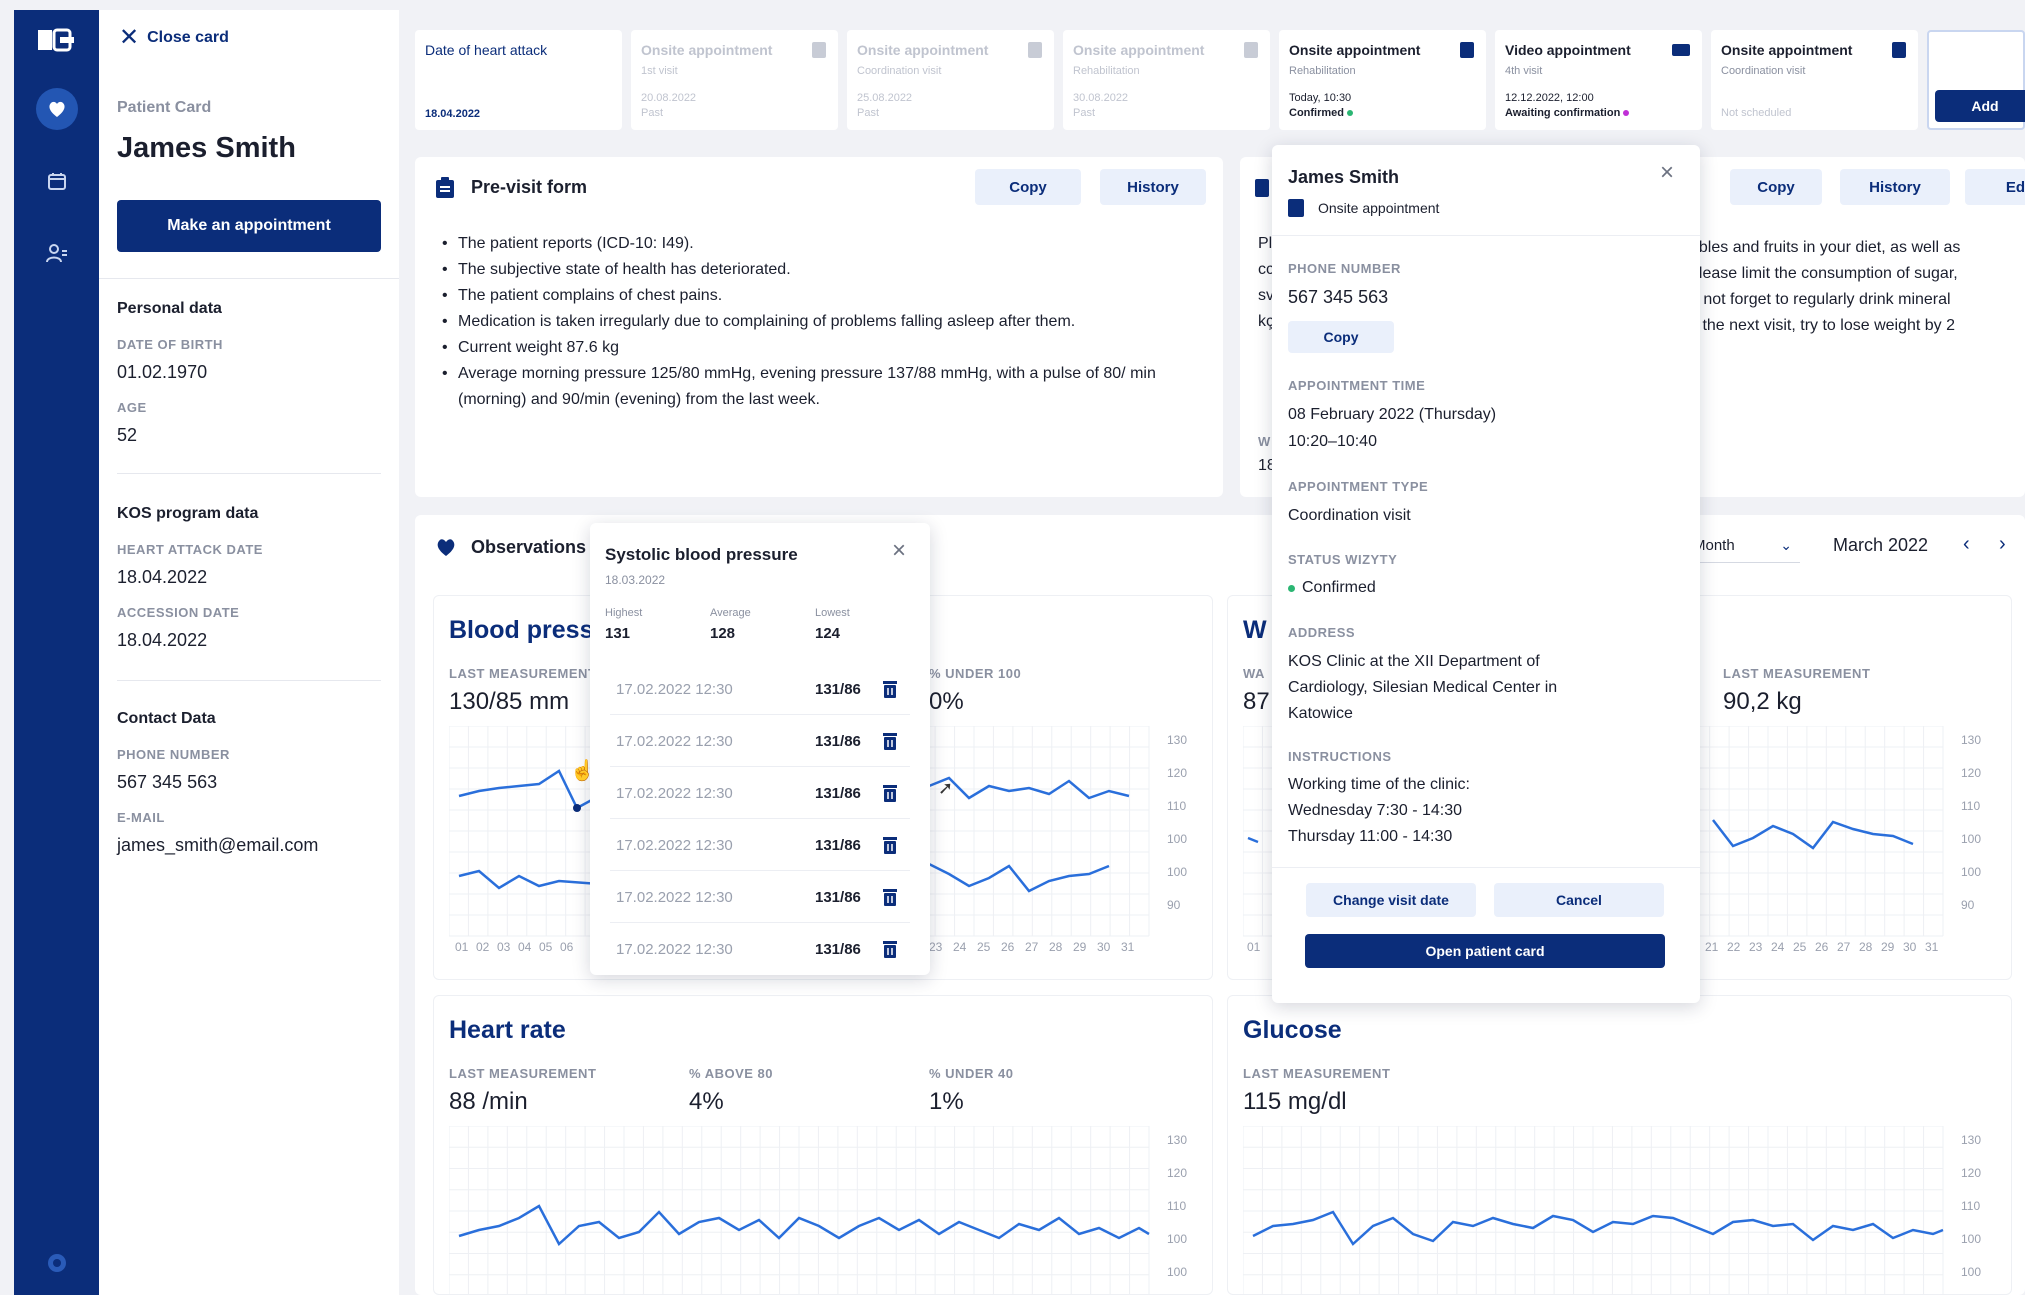  Describe the element at coordinates (1742, 546) in the screenshot. I see `period-select: Month ⌄` at that location.